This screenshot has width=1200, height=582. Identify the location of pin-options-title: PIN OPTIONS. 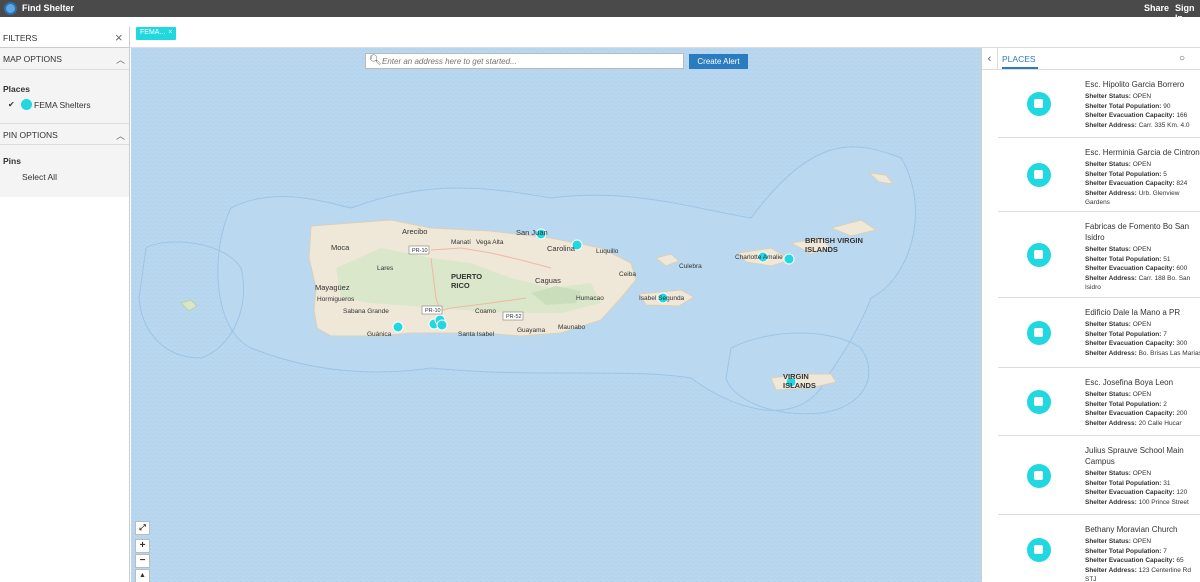
(30, 135).